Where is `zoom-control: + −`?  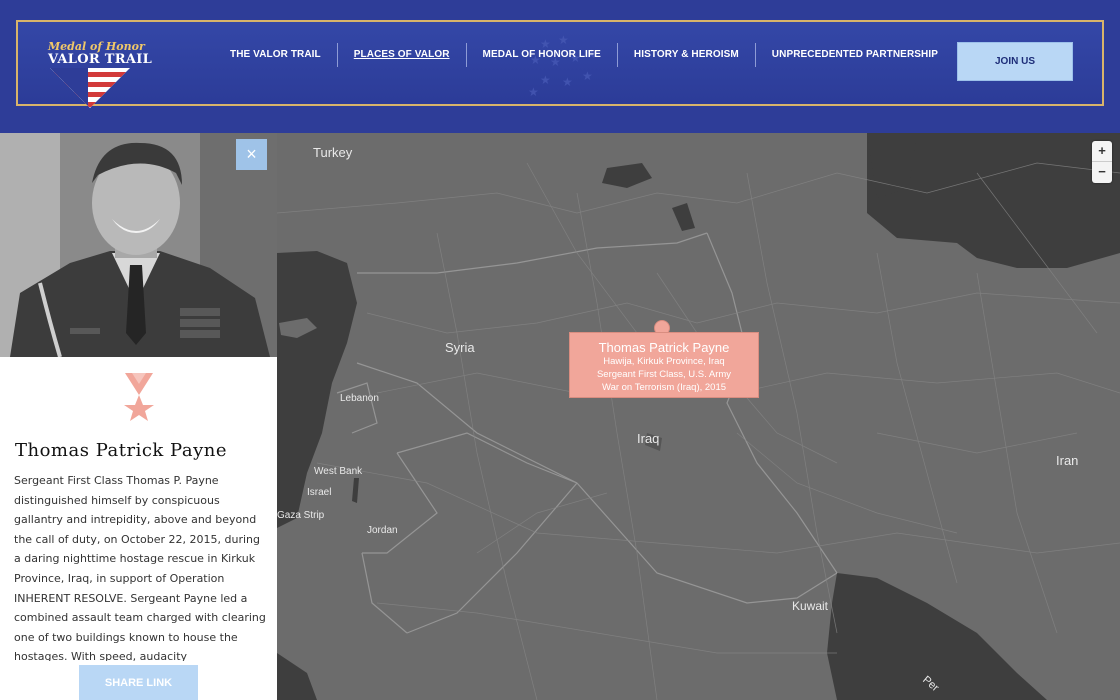 zoom-control: + − is located at coordinates (1102, 162).